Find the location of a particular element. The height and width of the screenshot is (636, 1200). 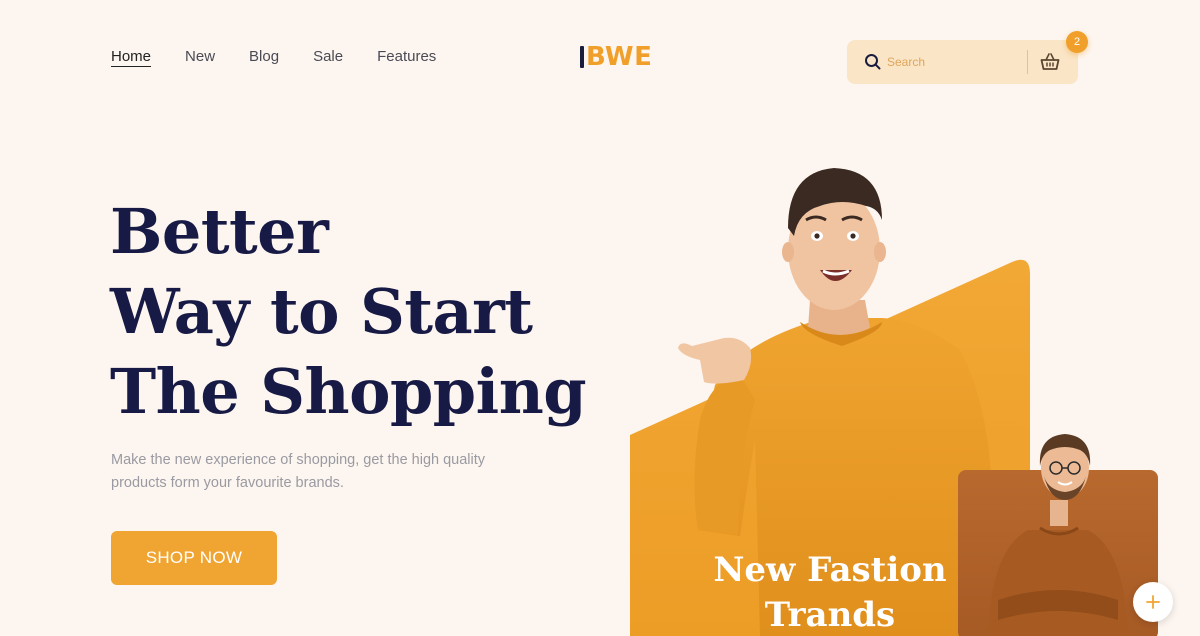

search-bar is located at coordinates (962, 62).